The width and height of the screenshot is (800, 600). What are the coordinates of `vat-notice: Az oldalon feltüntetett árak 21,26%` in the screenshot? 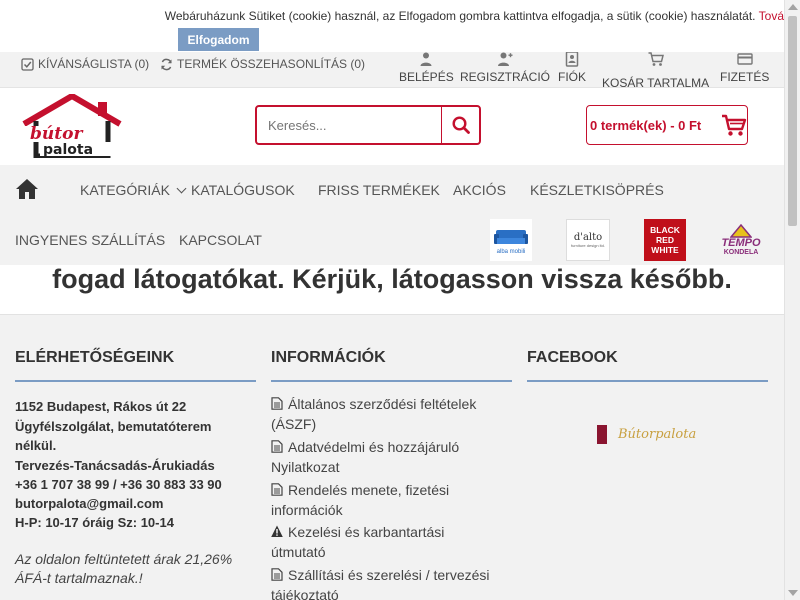 It's located at (124, 559).